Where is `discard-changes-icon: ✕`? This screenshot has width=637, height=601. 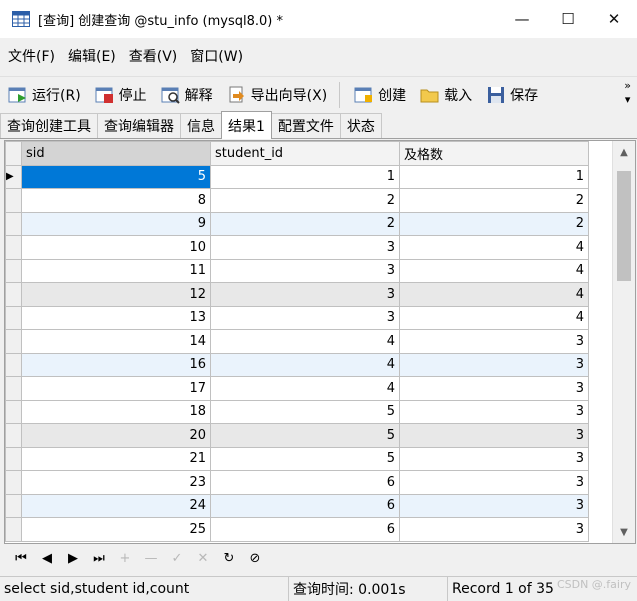
discard-changes-icon: ✕ is located at coordinates (203, 558).